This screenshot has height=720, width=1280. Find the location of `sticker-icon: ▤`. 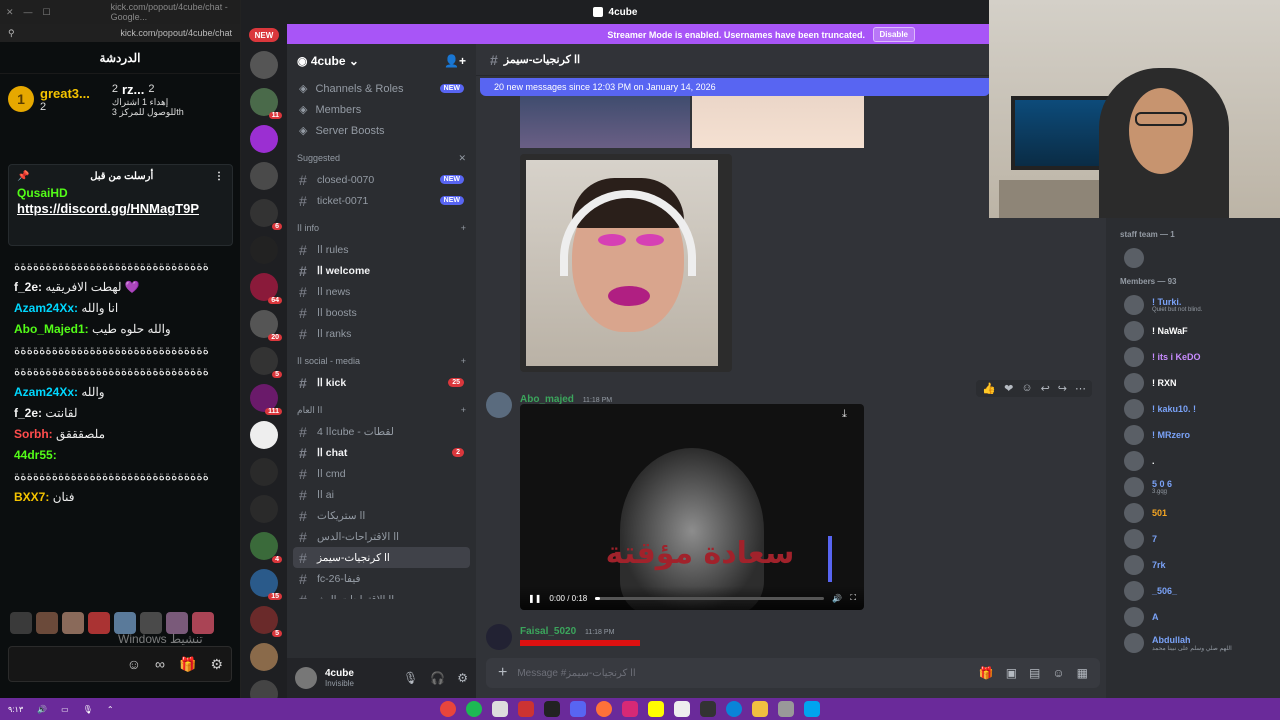

sticker-icon: ▤ is located at coordinates (1034, 673).